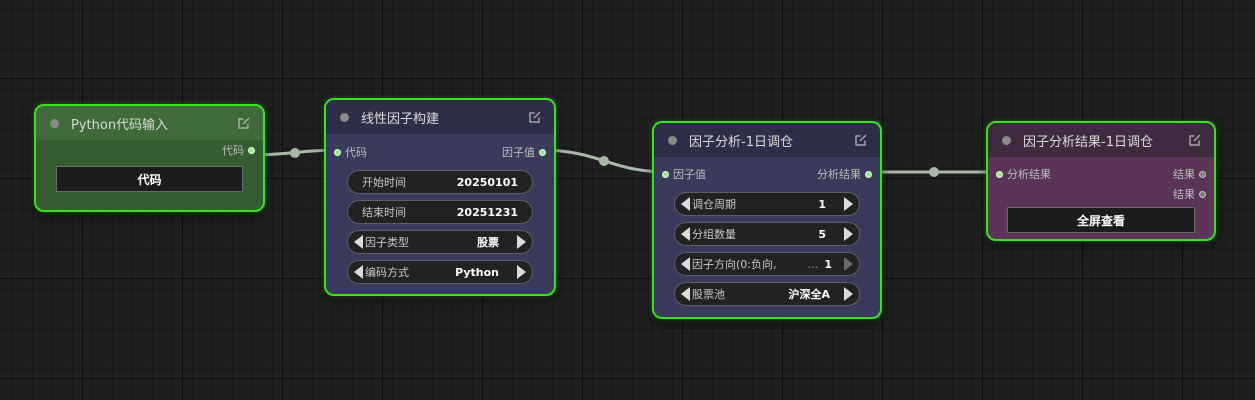 This screenshot has width=1255, height=400. Describe the element at coordinates (714, 204) in the screenshot. I see `widget-label: 调仓周期` at that location.